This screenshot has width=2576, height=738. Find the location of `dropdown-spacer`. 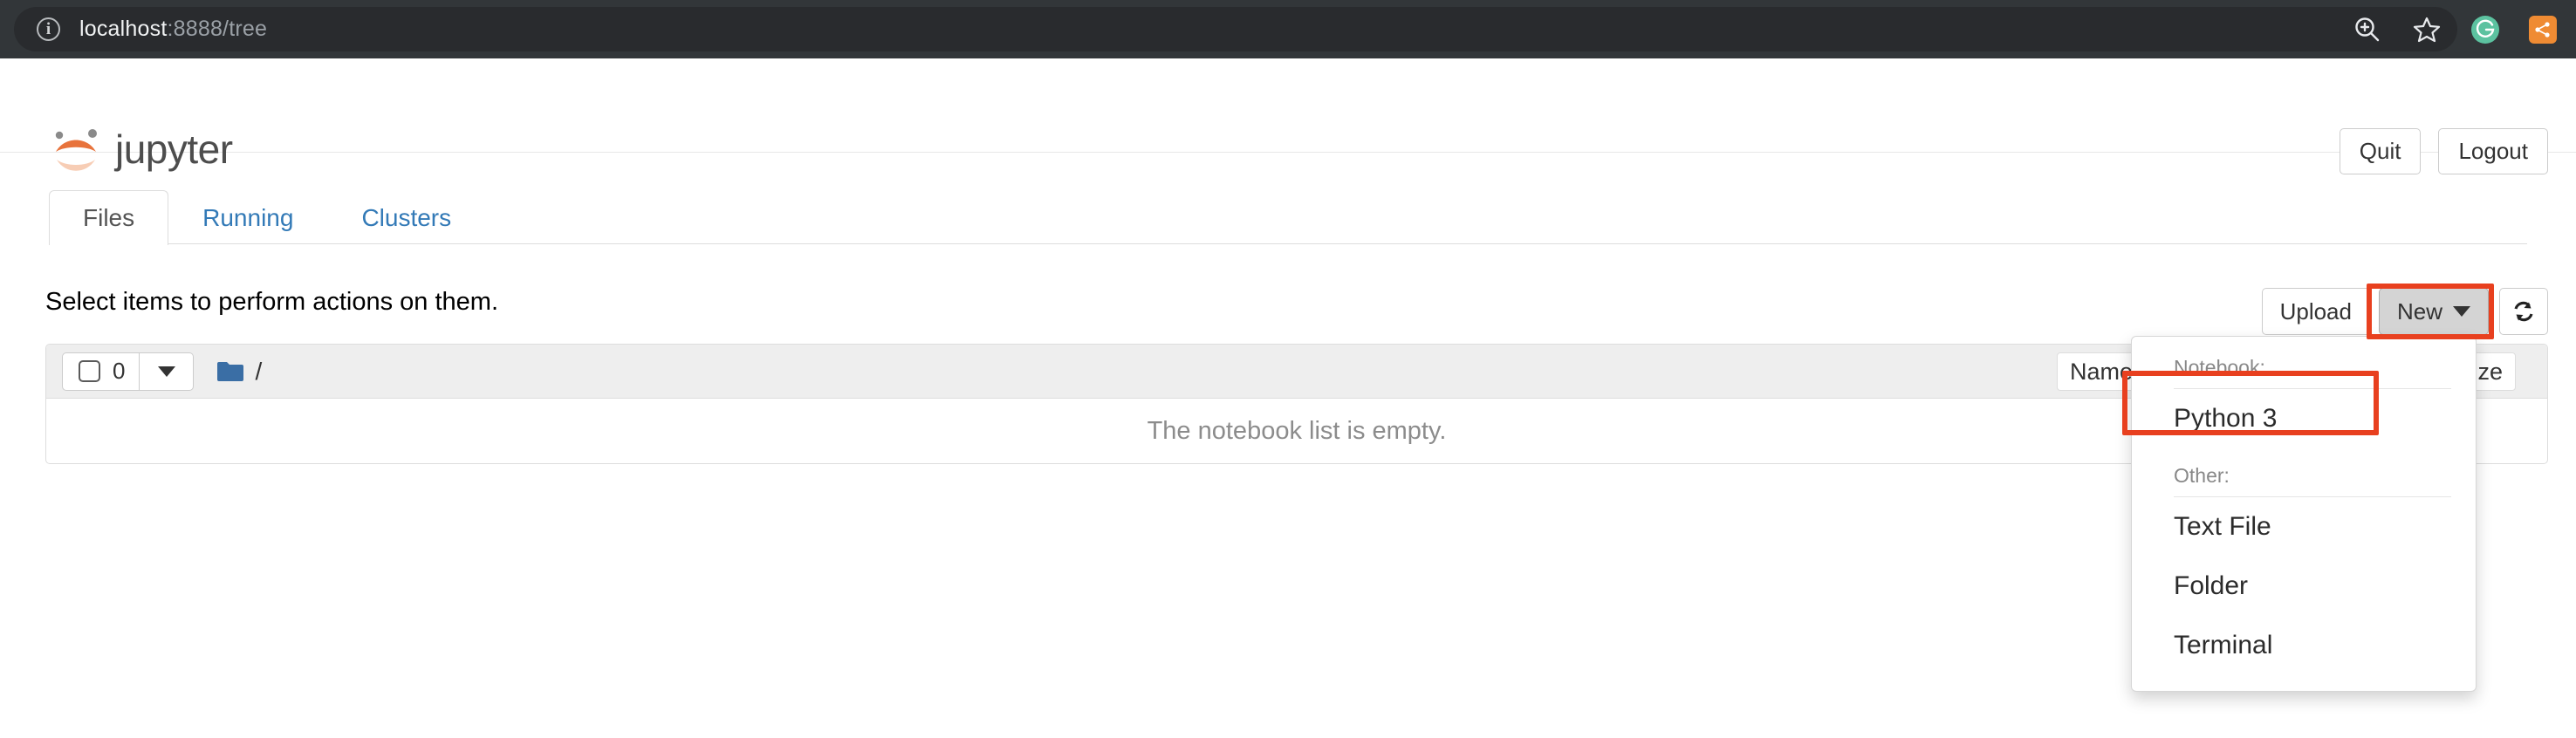

dropdown-spacer is located at coordinates (2304, 452).